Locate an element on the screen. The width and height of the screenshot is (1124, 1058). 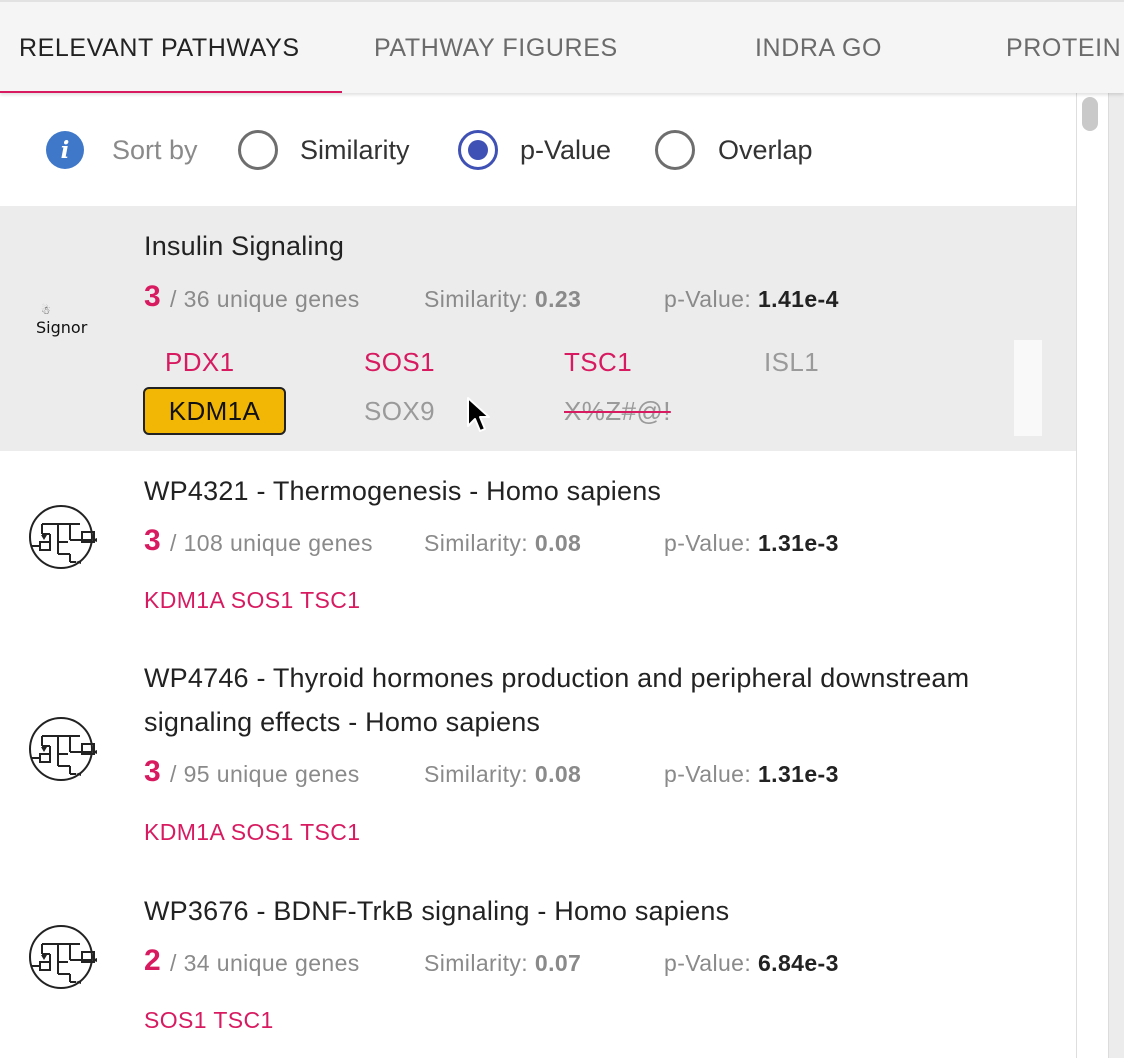
info-icon: i is located at coordinates (65, 150).